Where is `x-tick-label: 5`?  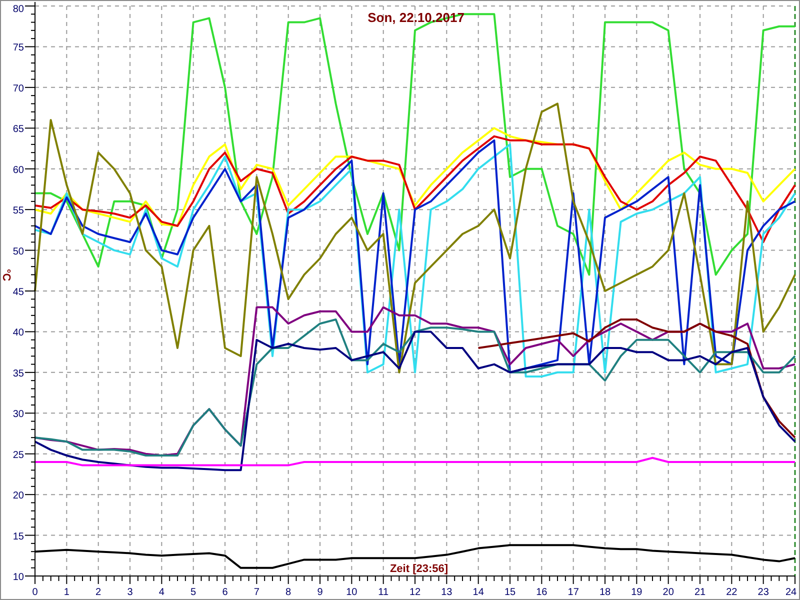
x-tick-label: 5 is located at coordinates (193, 592).